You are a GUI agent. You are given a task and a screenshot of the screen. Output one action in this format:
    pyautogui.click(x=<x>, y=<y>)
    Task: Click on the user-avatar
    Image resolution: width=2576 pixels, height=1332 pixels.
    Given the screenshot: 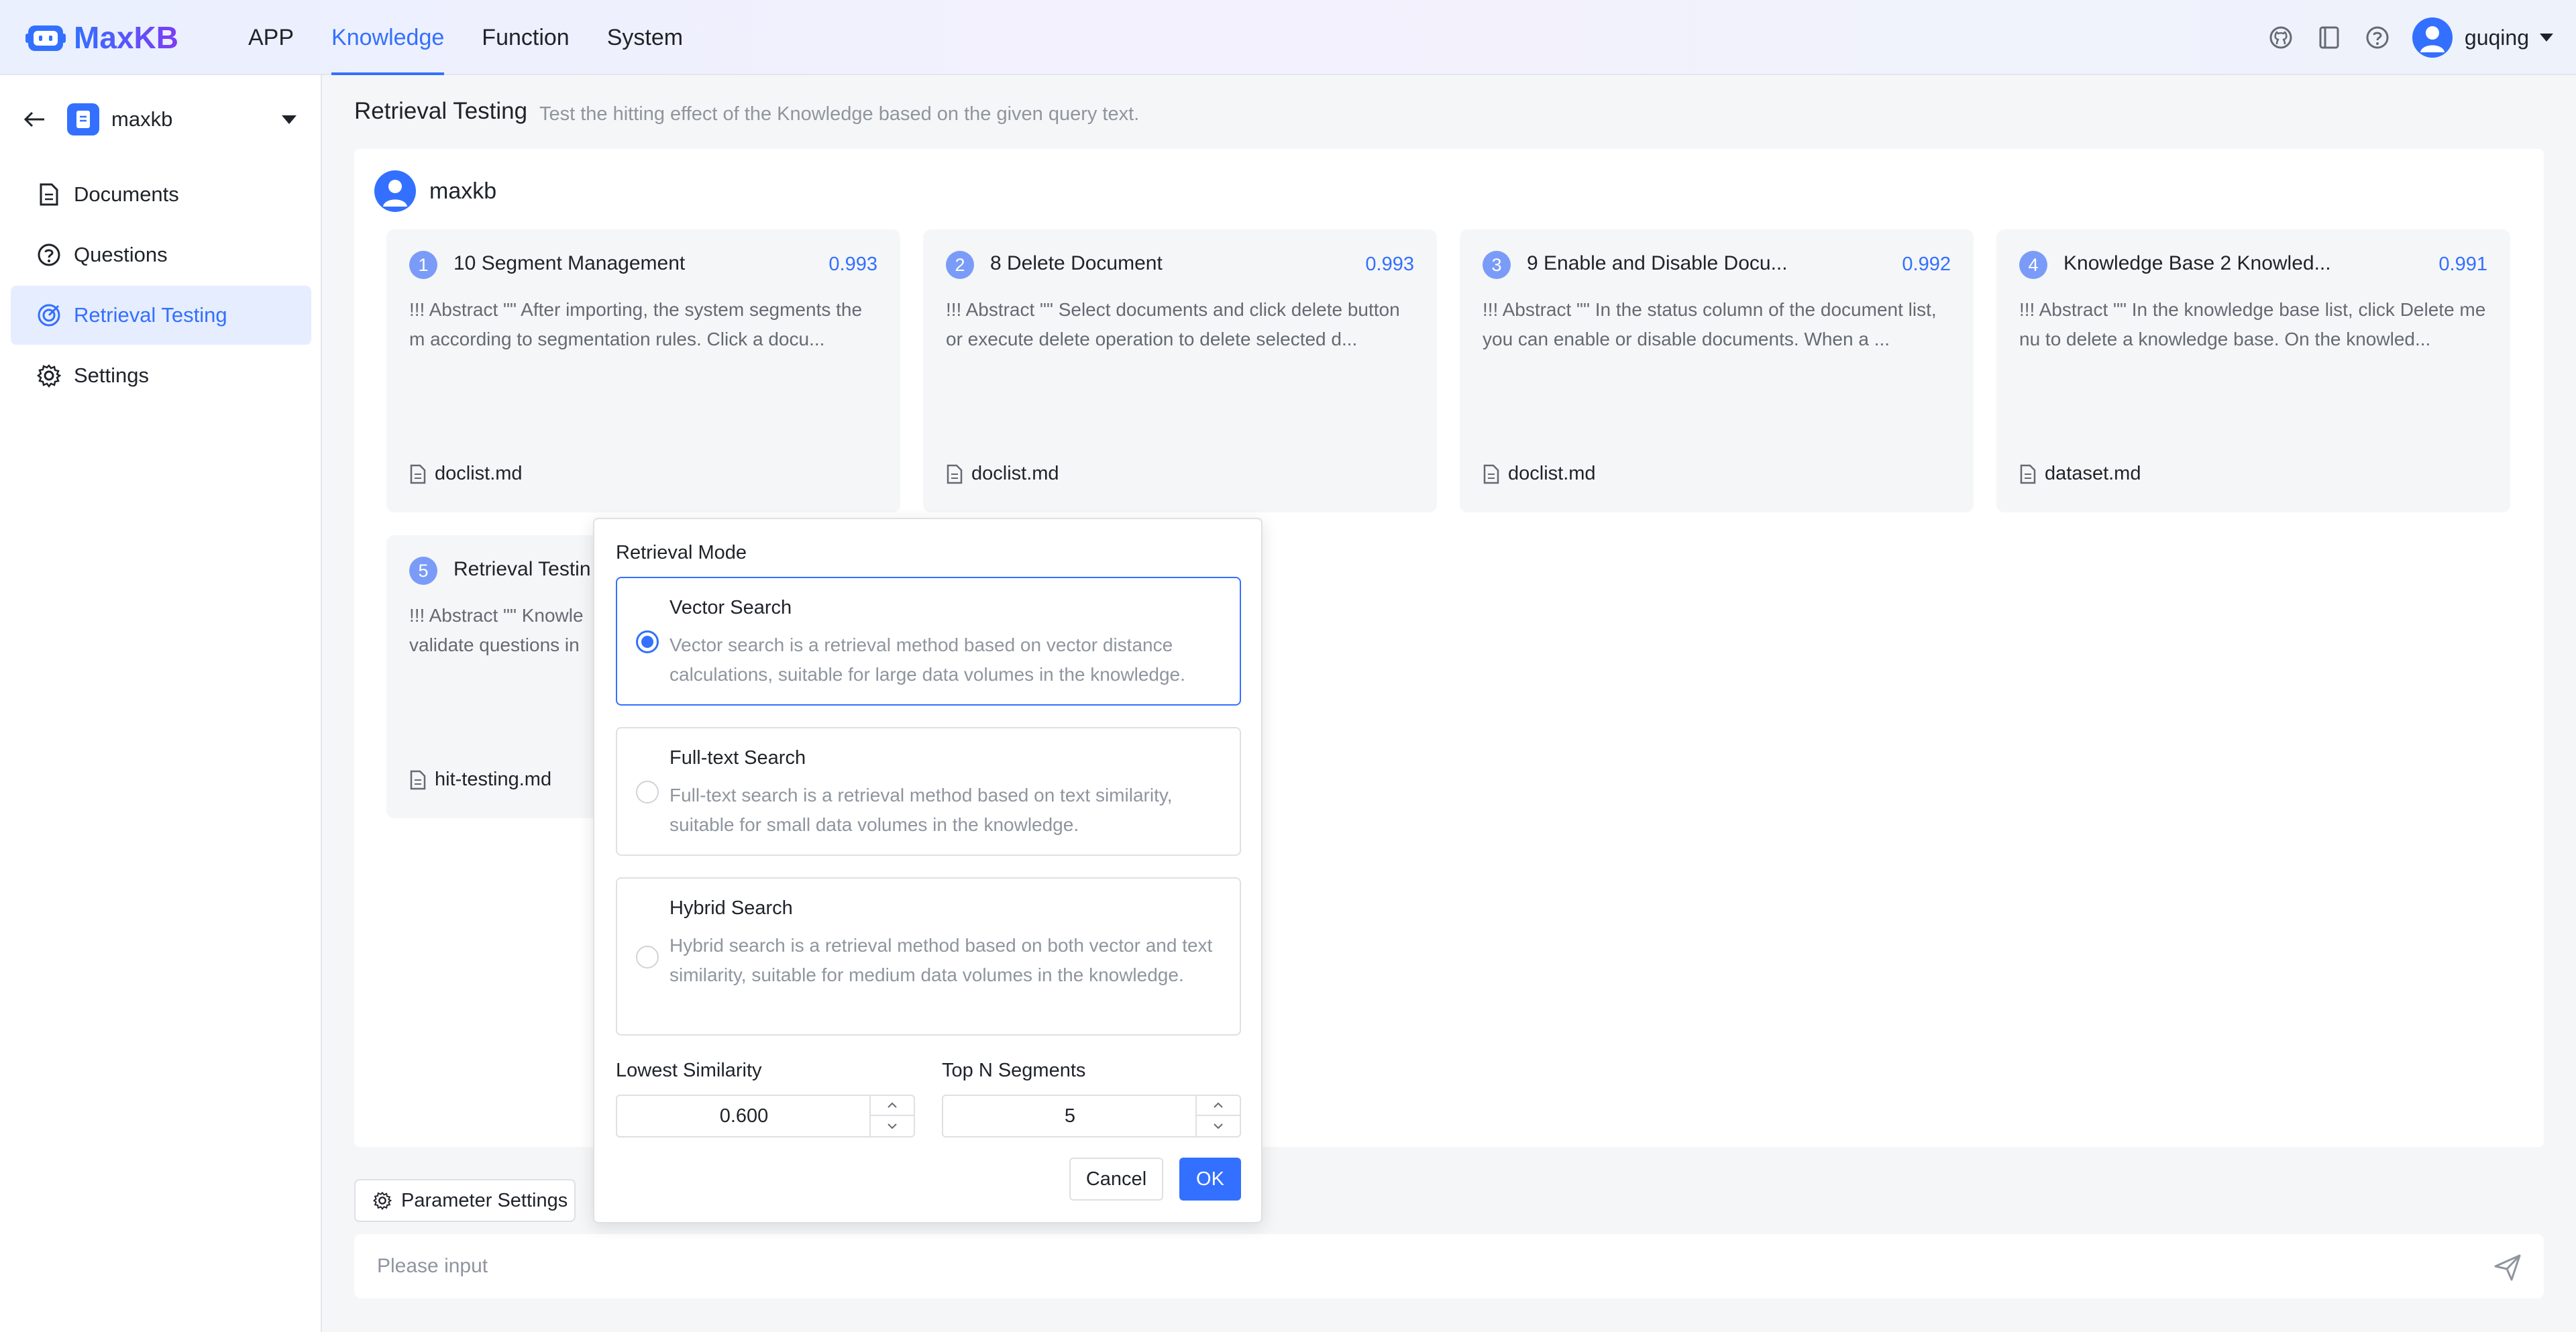 What is the action you would take?
    pyautogui.click(x=2432, y=37)
    